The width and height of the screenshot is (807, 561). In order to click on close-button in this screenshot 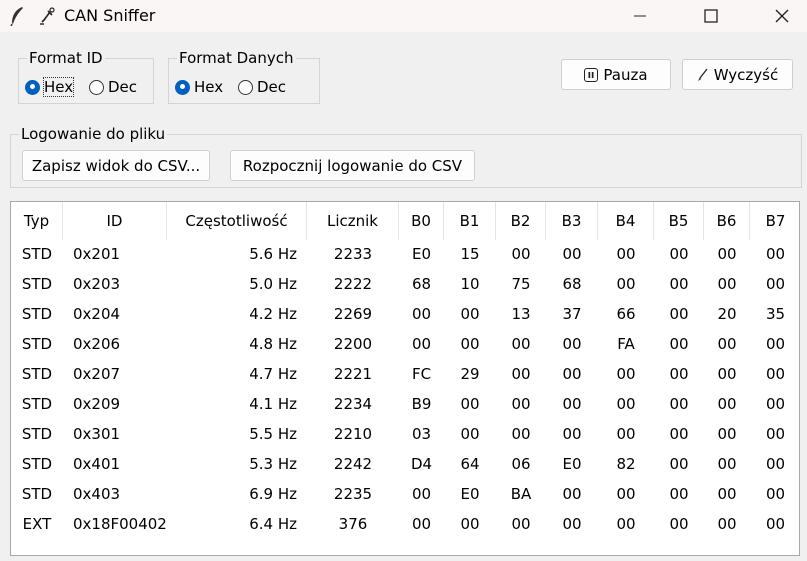, I will do `click(782, 16)`.